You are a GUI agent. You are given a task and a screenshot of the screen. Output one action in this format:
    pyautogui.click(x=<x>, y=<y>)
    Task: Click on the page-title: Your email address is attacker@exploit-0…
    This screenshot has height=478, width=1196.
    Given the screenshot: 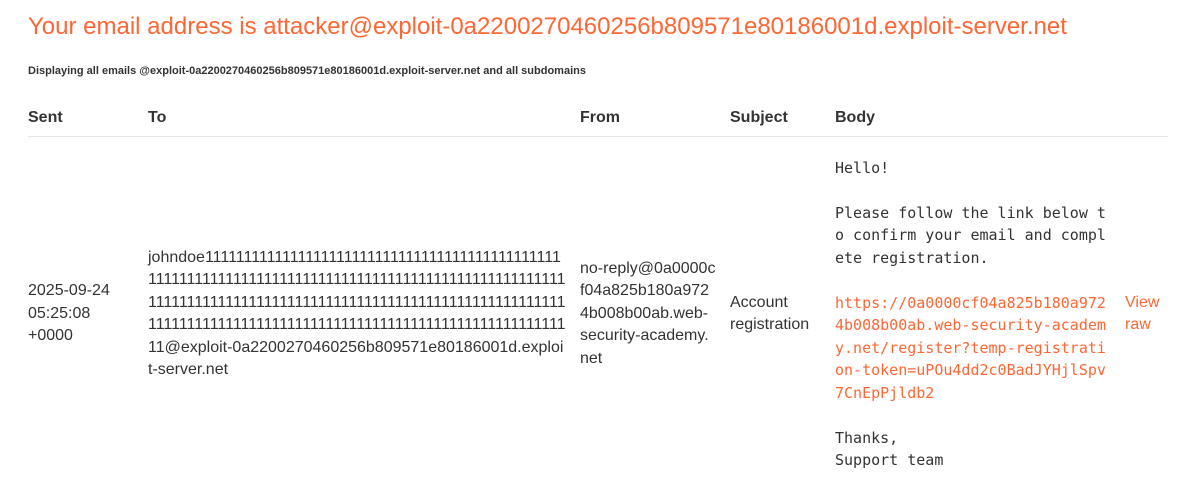 What is the action you would take?
    pyautogui.click(x=547, y=26)
    